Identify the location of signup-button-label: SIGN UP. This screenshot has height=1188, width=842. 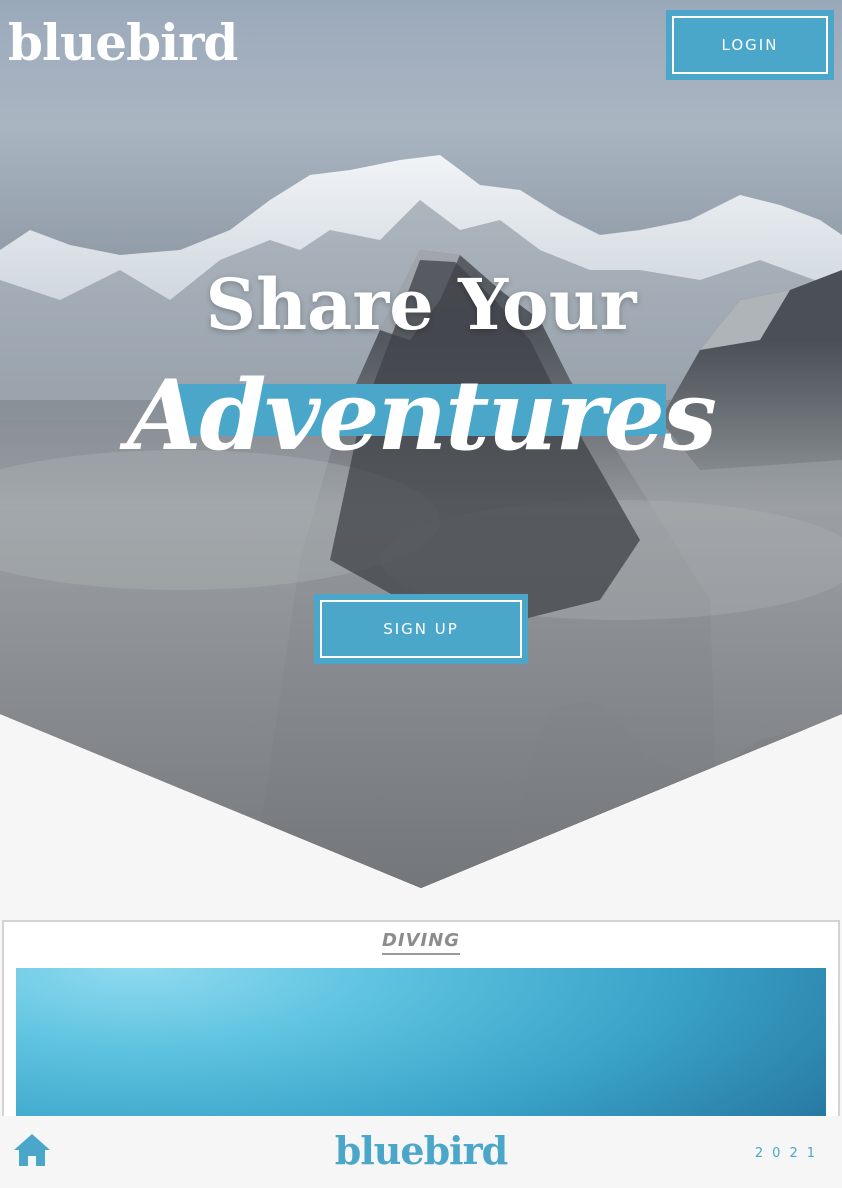
(421, 629).